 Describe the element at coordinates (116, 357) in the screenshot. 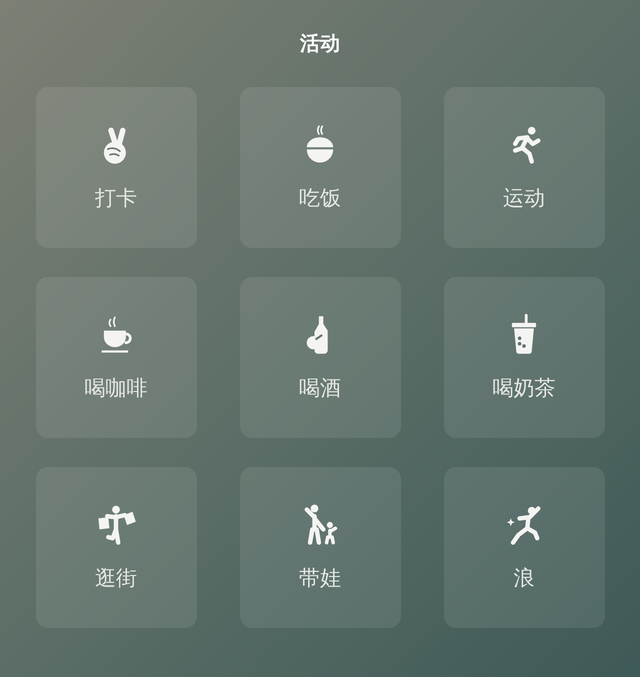

I see `activity-tile: 喝咖啡` at that location.